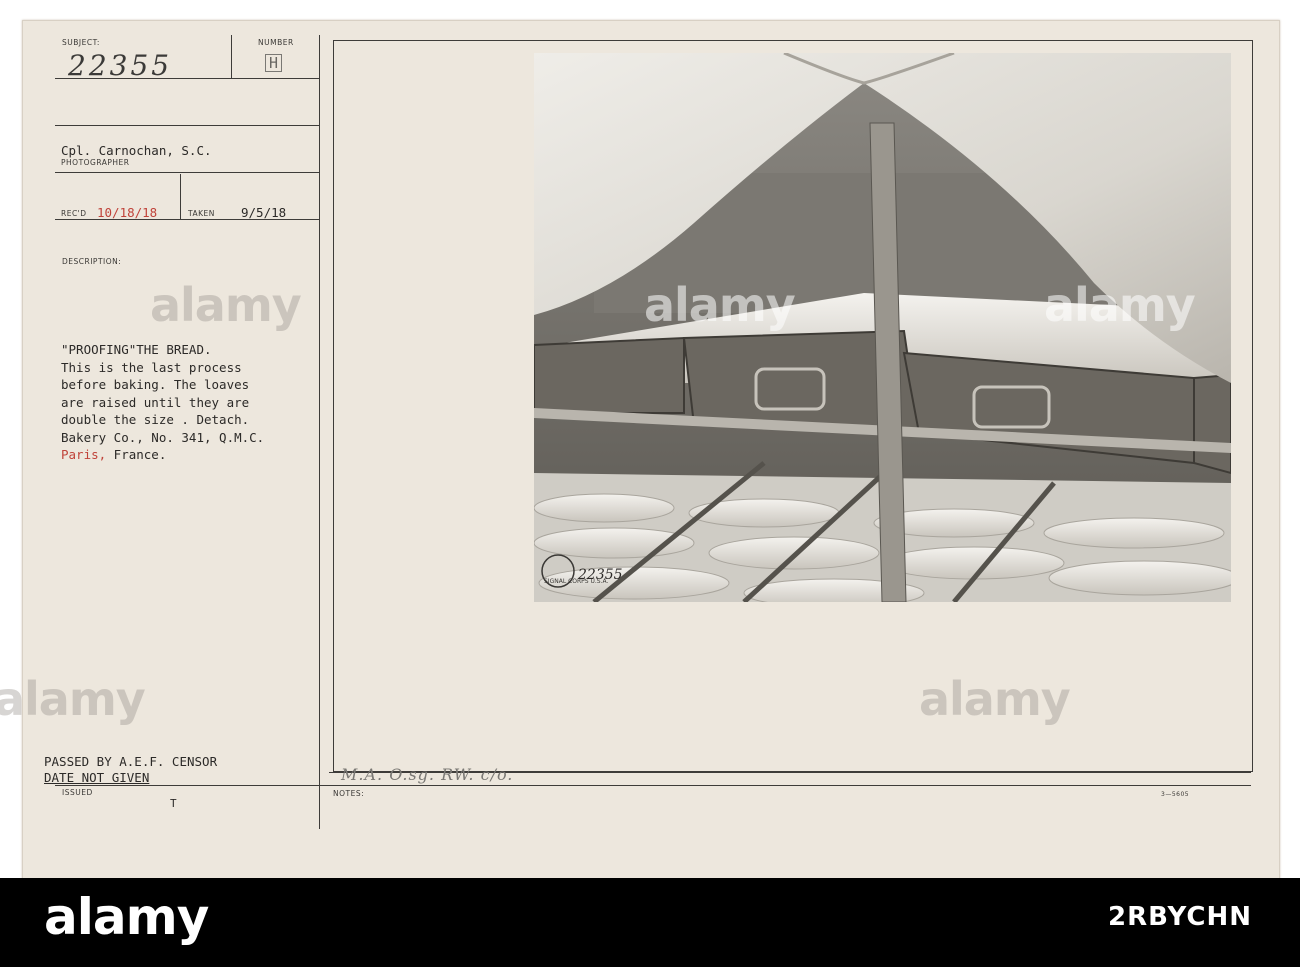 This screenshot has width=1300, height=967. What do you see at coordinates (95, 162) in the screenshot?
I see `photographer-label: PHOTOGRAPHER` at bounding box center [95, 162].